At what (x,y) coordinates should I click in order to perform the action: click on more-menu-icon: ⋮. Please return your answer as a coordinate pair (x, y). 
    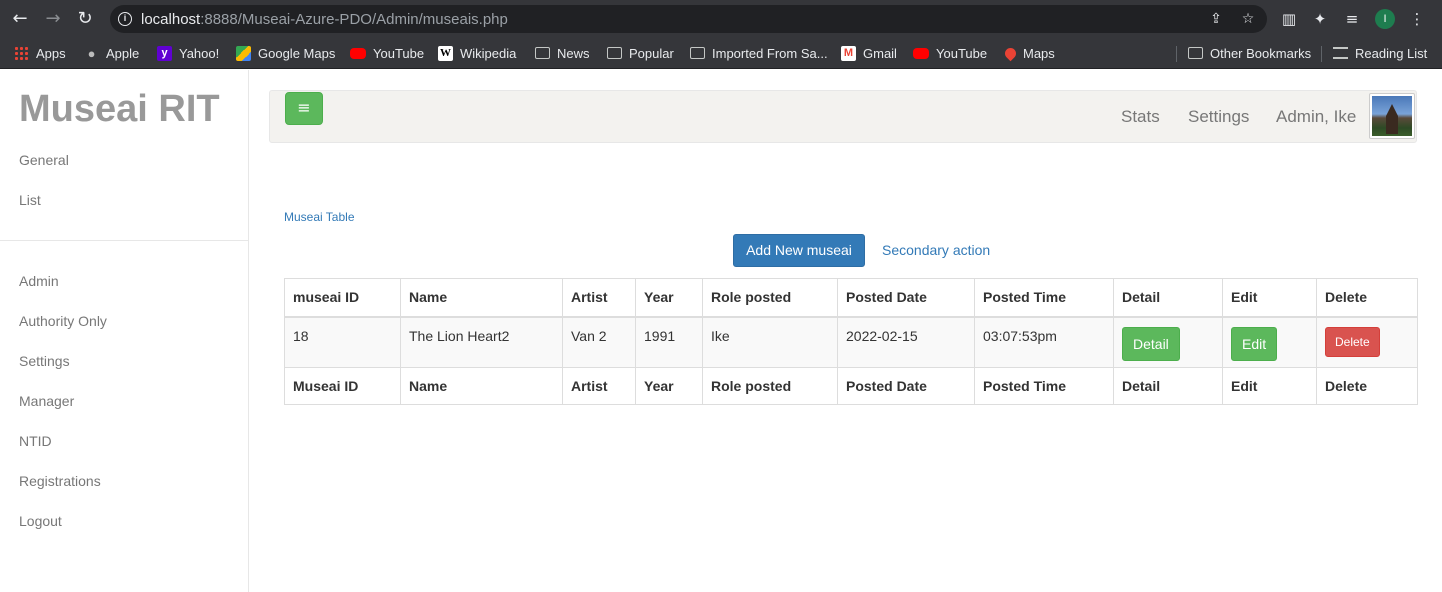
    Looking at the image, I should click on (1417, 19).